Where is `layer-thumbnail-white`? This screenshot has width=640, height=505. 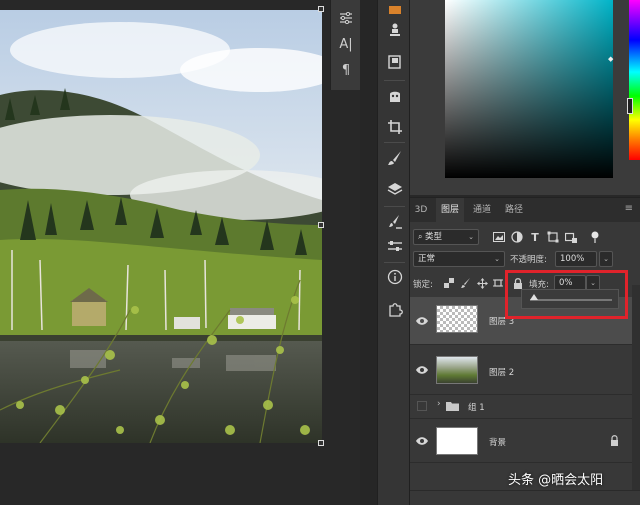 layer-thumbnail-white is located at coordinates (457, 441).